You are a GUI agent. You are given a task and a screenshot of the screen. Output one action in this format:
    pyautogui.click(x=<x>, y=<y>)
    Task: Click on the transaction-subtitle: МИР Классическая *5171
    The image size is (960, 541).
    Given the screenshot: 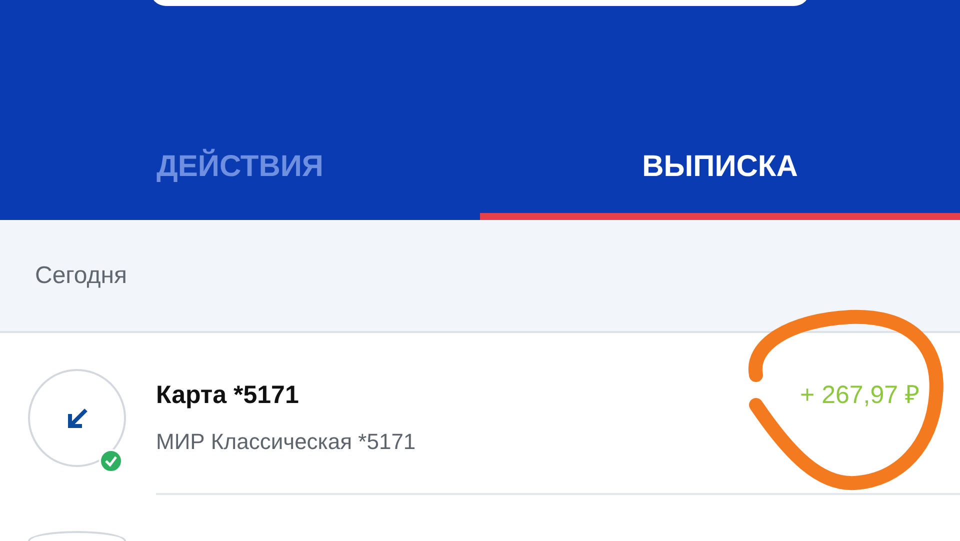 What is the action you would take?
    pyautogui.click(x=286, y=442)
    